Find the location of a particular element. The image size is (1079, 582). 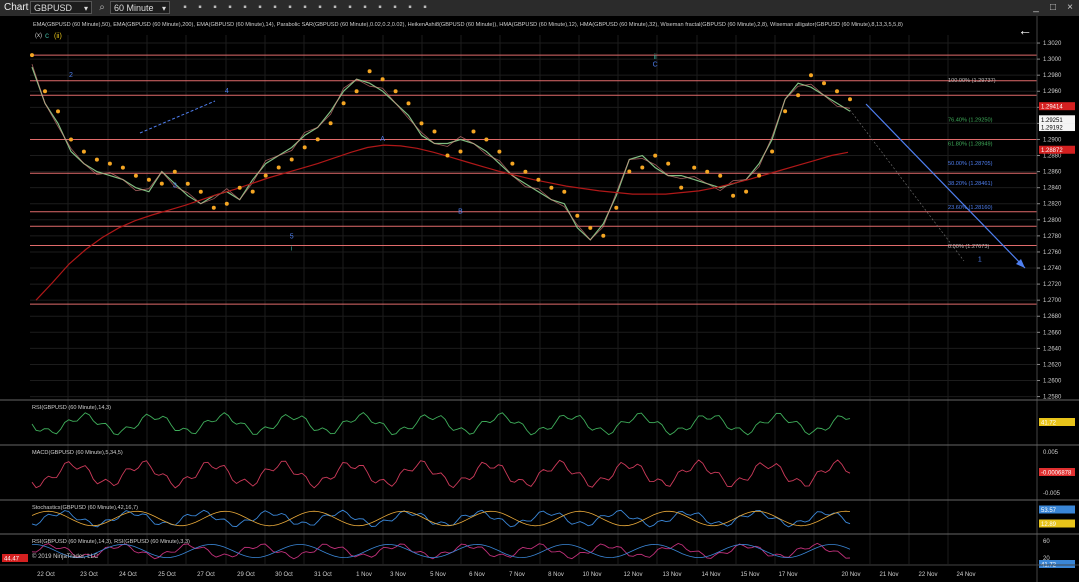

bars-icon: ▪ is located at coordinates (260, 7).